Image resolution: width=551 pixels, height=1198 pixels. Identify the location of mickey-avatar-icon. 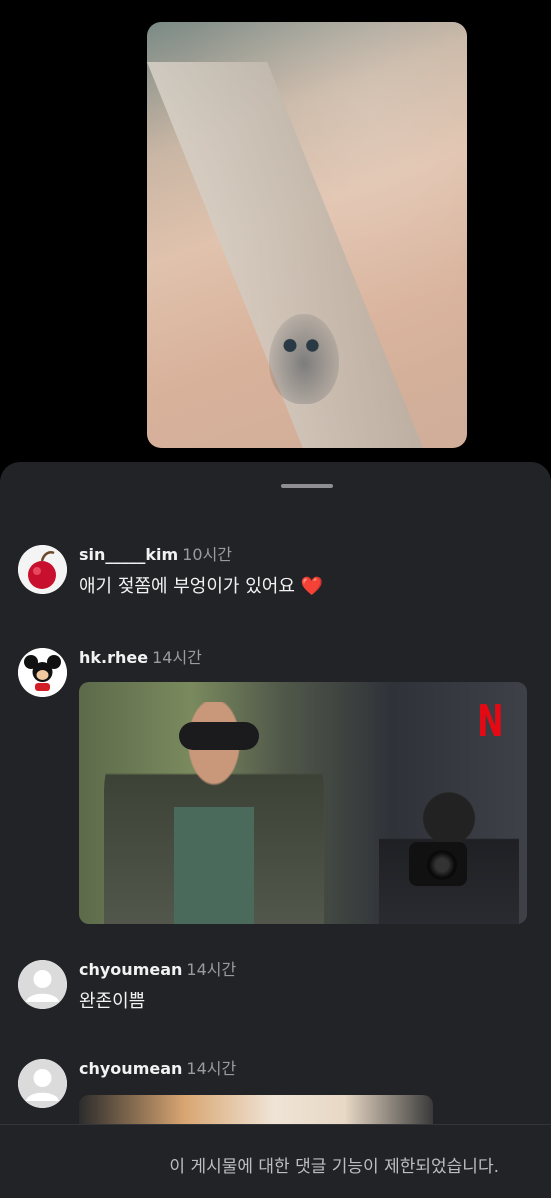
(42, 672).